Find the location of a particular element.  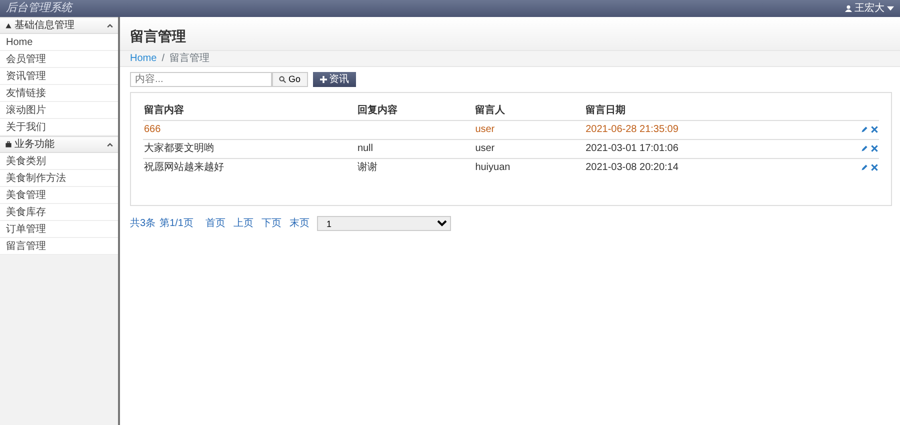

pagination-link: 首页 is located at coordinates (215, 223).